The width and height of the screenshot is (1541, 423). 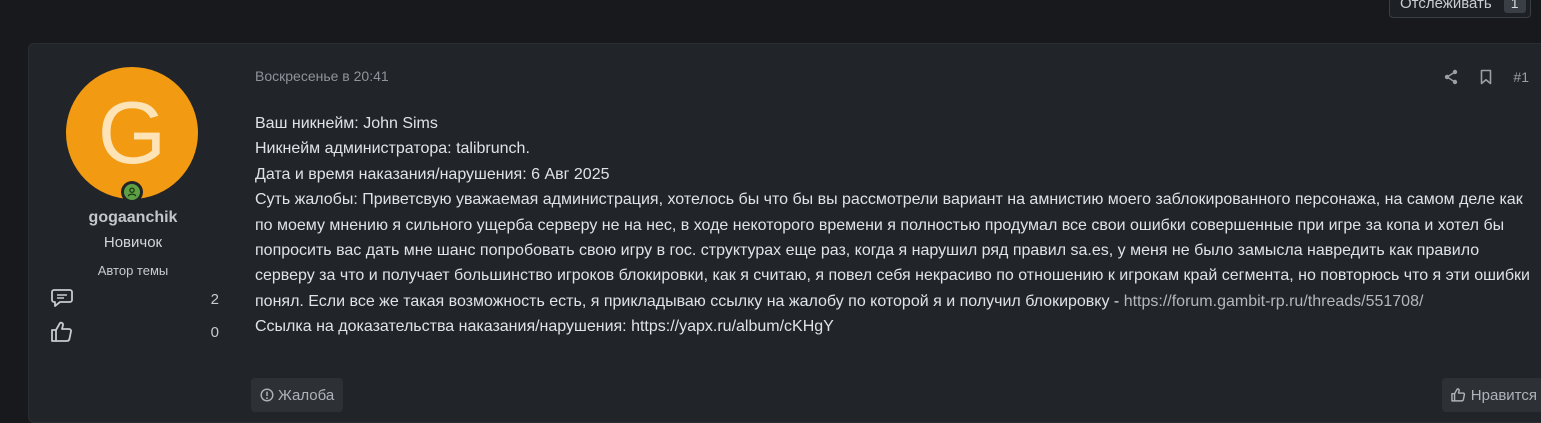 What do you see at coordinates (214, 332) in the screenshot?
I see `reactions-count: 0` at bounding box center [214, 332].